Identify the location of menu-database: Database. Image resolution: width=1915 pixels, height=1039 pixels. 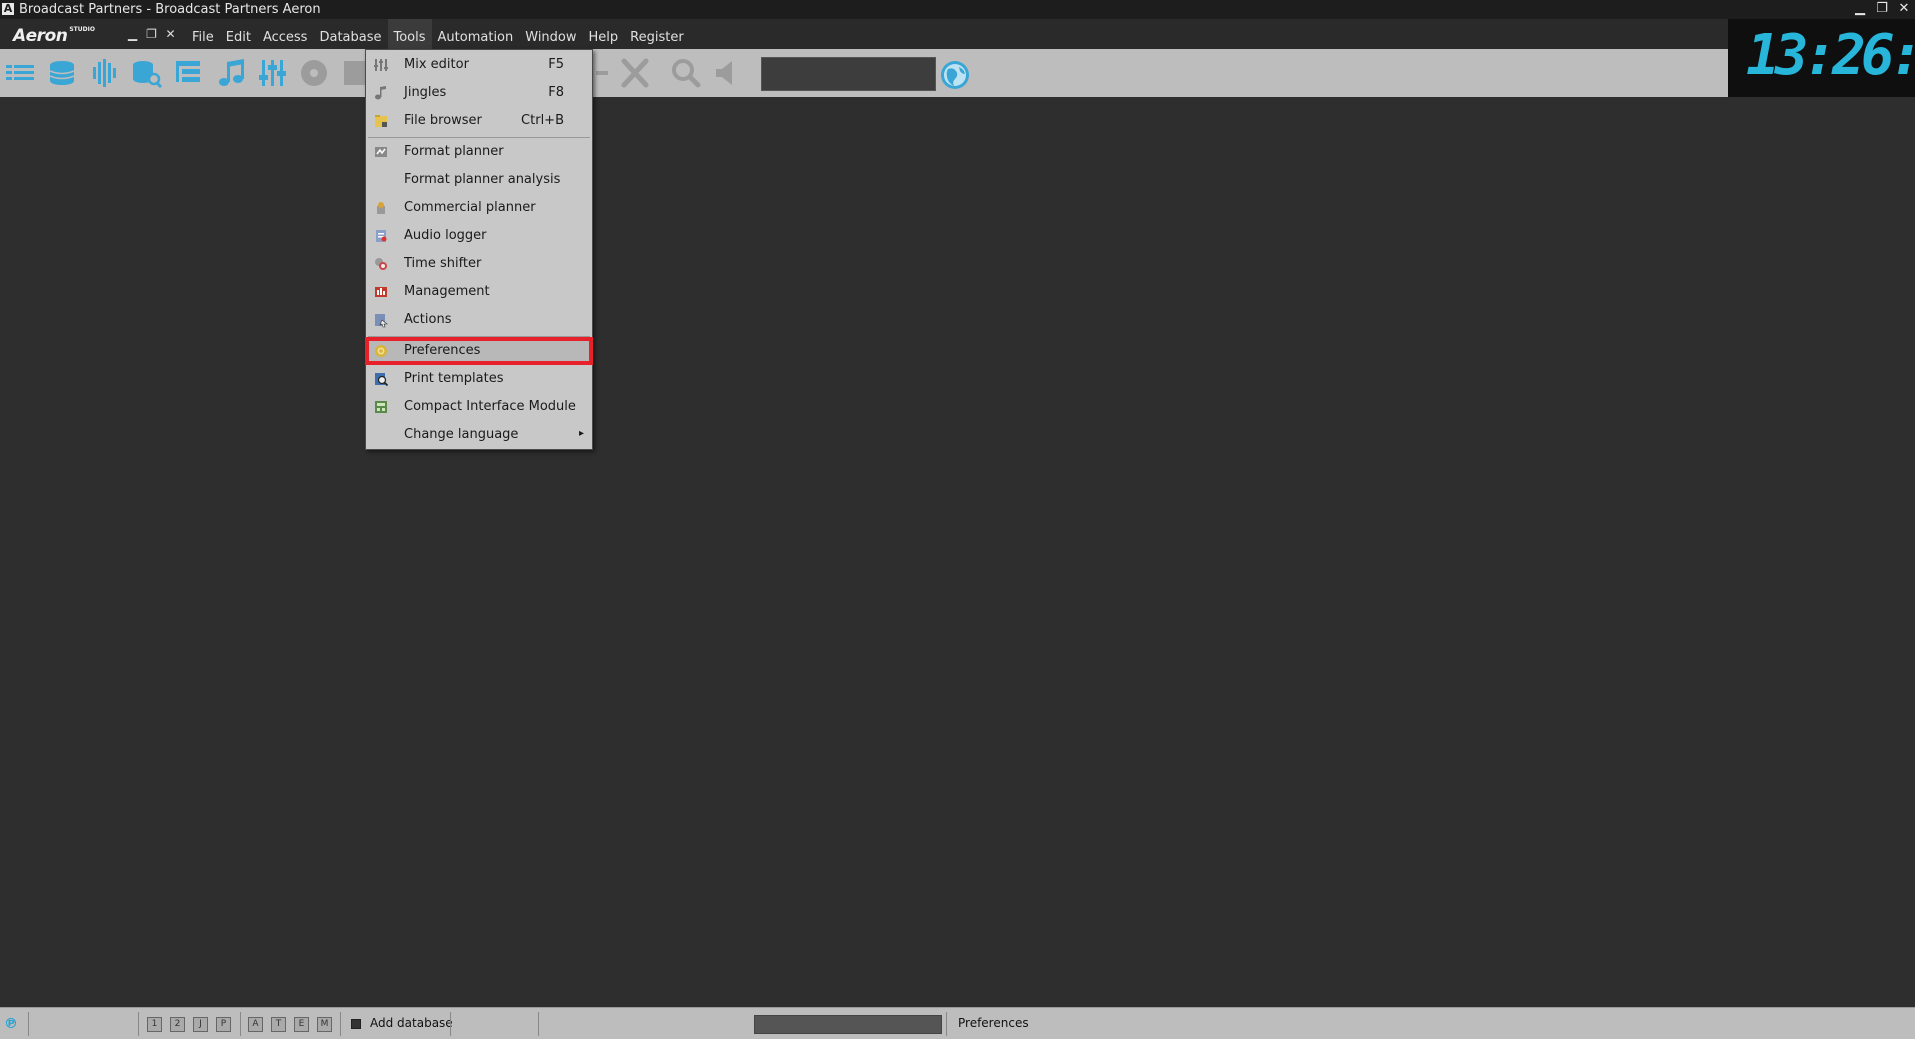
(350, 34).